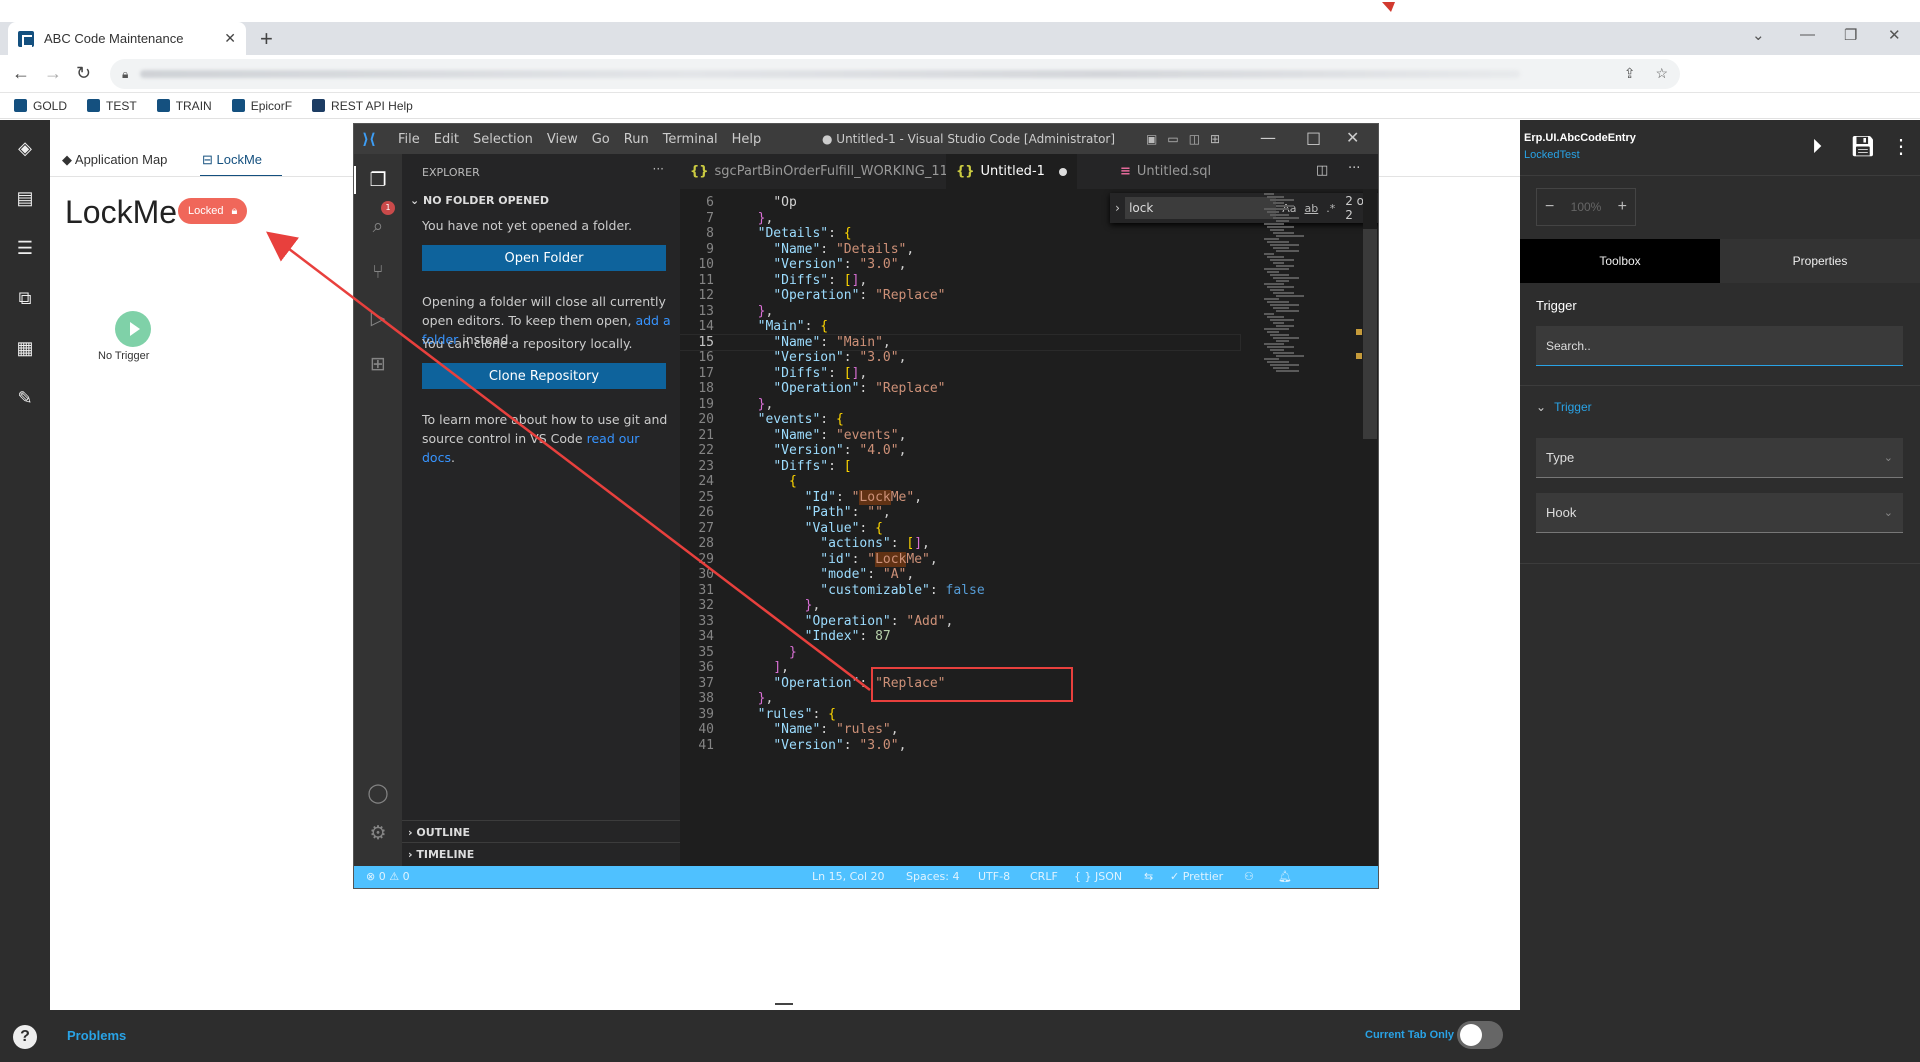 The width and height of the screenshot is (1920, 1062). What do you see at coordinates (1807, 34) in the screenshot?
I see `minimize-icon: —` at bounding box center [1807, 34].